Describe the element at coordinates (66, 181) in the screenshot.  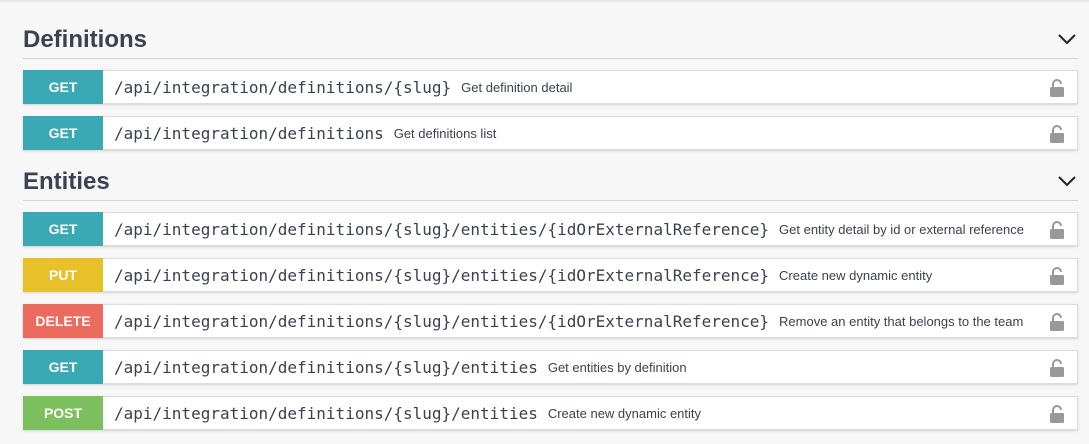
I see `section-title: Entities` at that location.